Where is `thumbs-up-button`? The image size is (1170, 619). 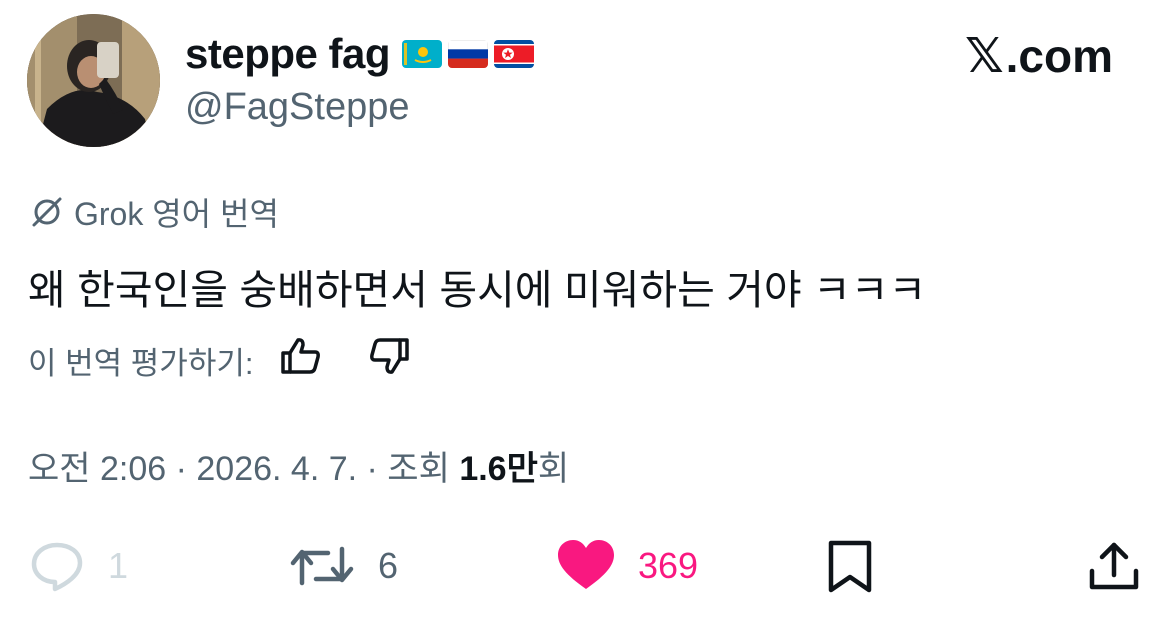
thumbs-up-button is located at coordinates (301, 360).